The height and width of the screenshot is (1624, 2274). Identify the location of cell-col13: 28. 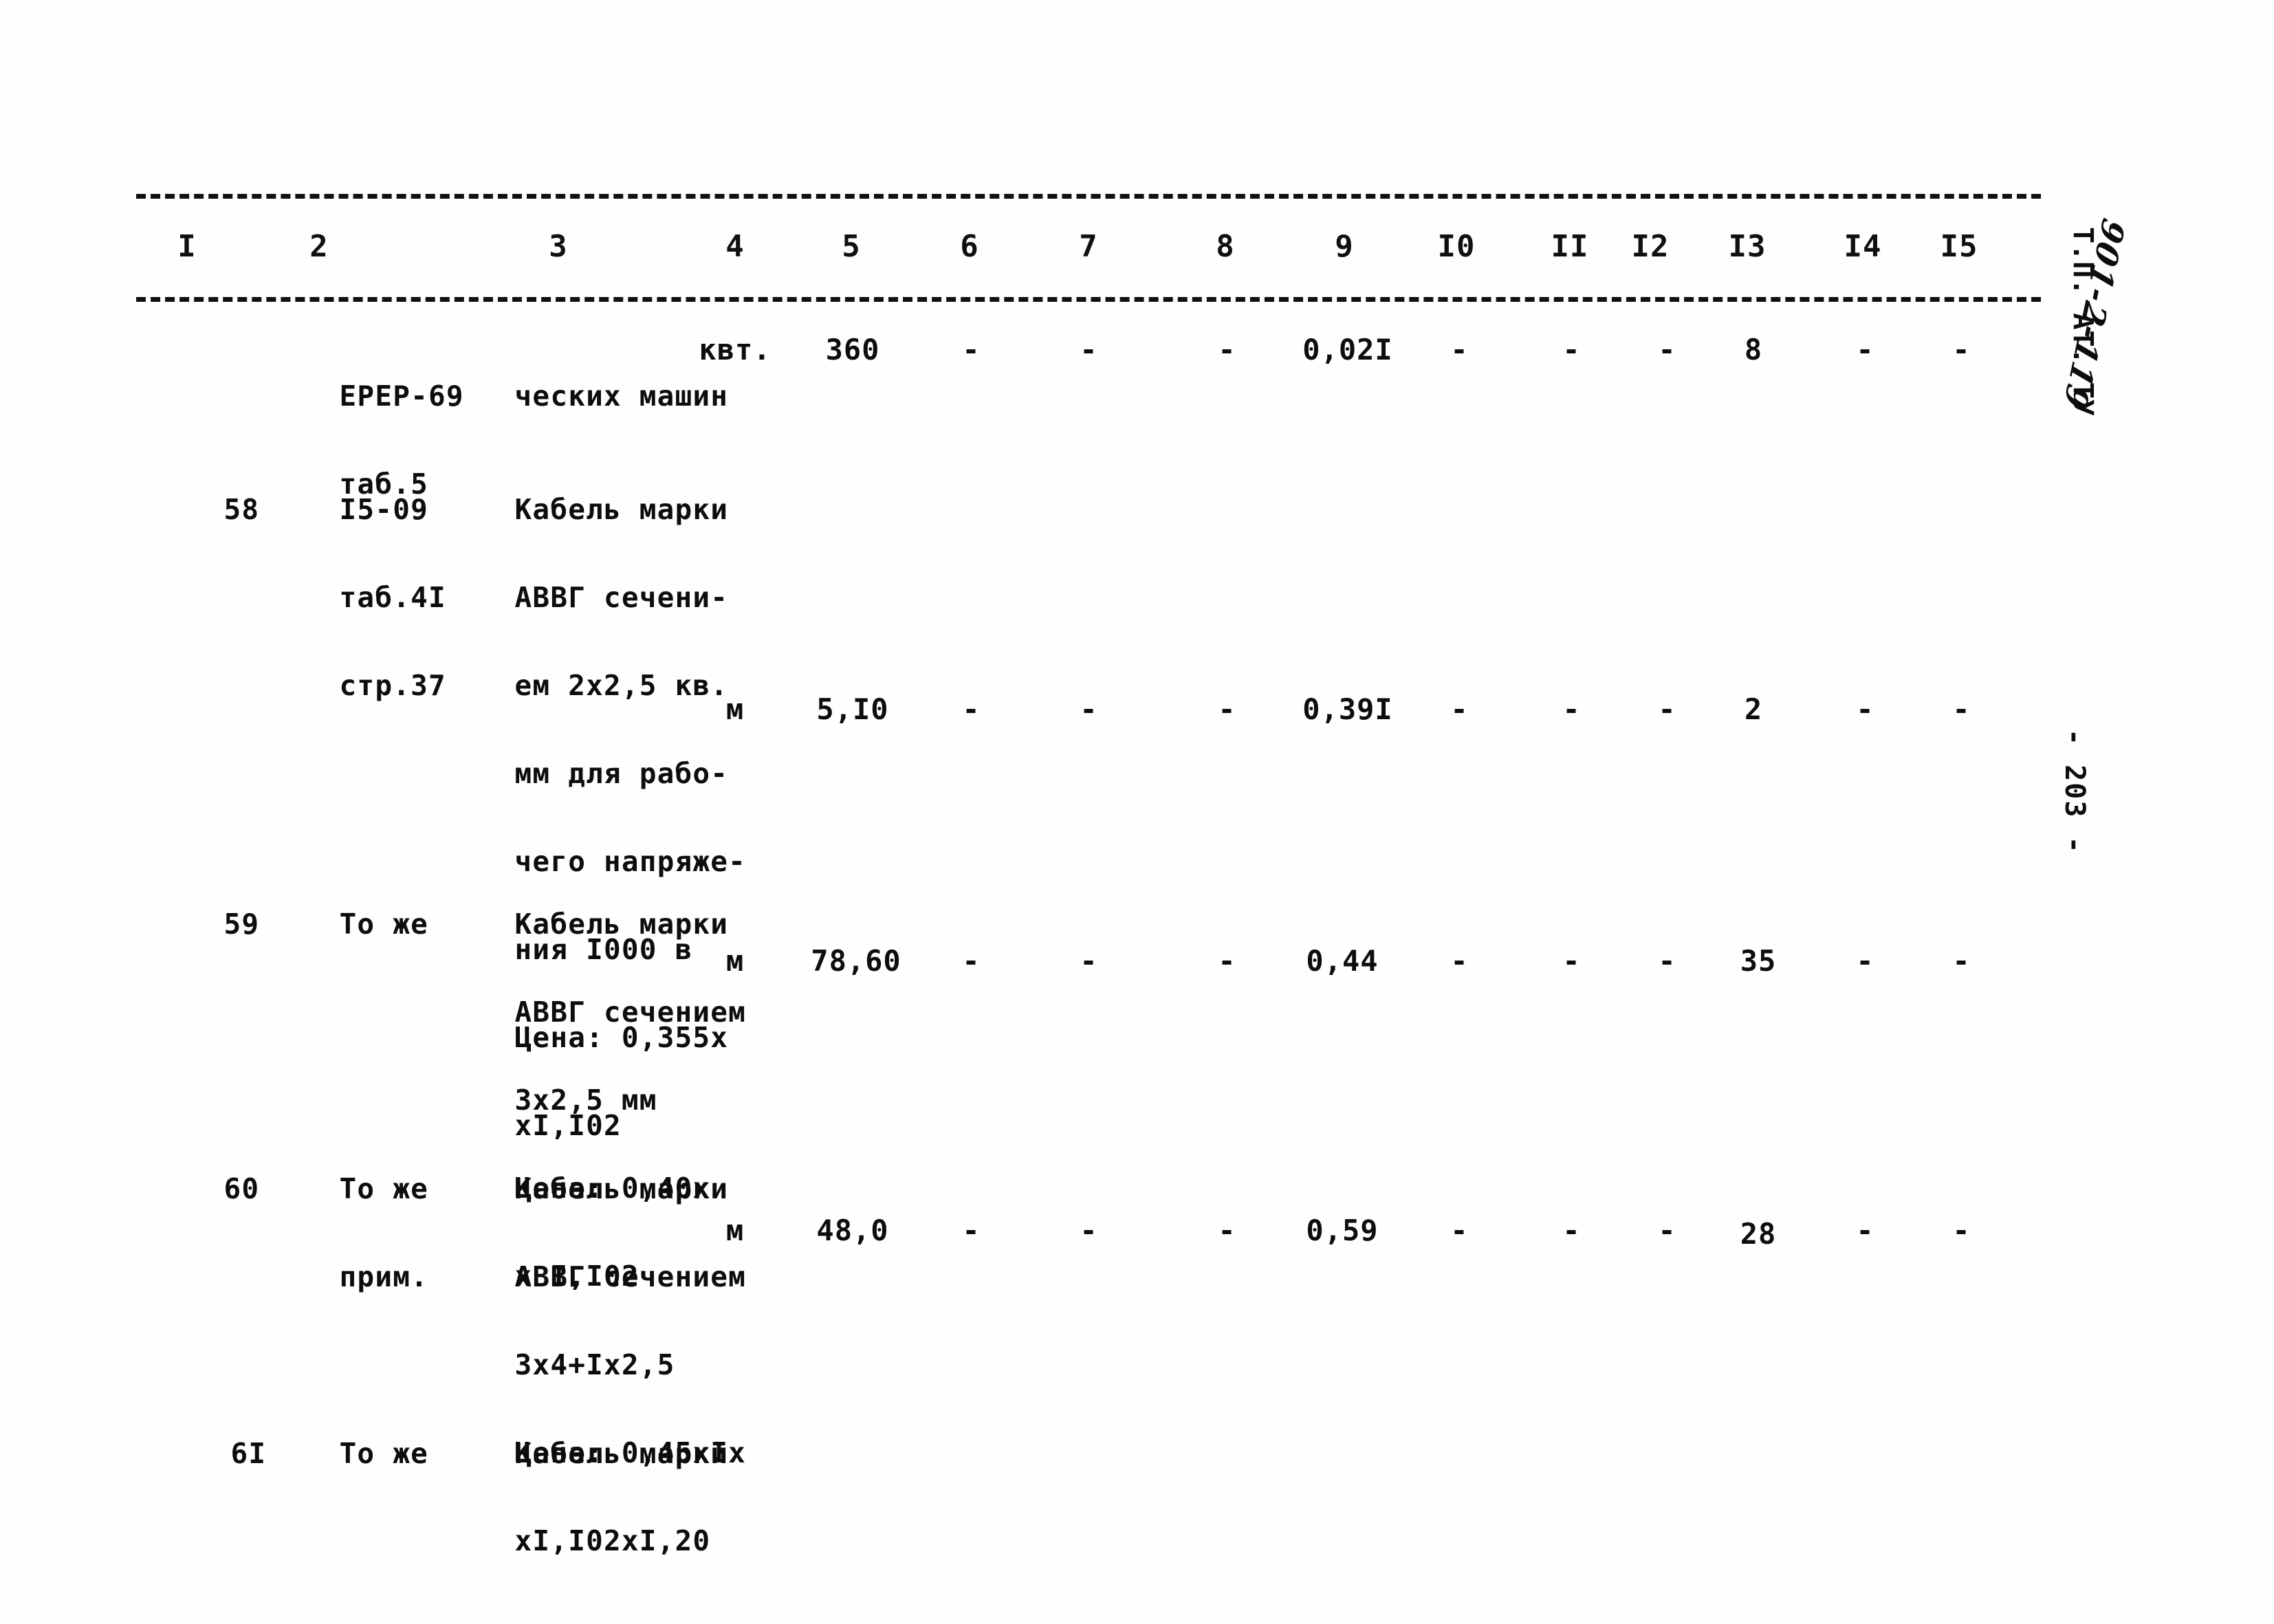
(1758, 1234).